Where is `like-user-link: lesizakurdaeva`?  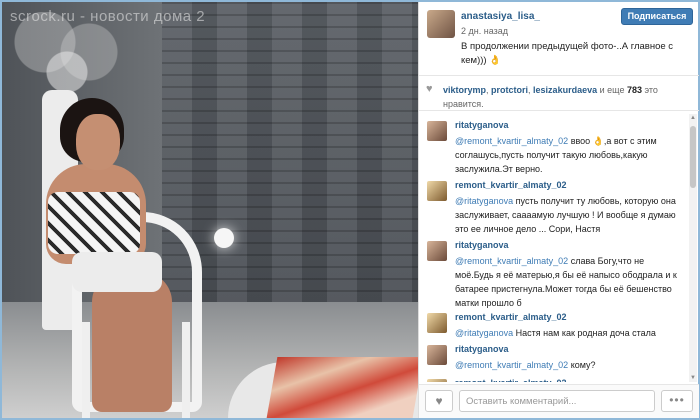
like-user-link: lesizakurdaeva is located at coordinates (565, 90).